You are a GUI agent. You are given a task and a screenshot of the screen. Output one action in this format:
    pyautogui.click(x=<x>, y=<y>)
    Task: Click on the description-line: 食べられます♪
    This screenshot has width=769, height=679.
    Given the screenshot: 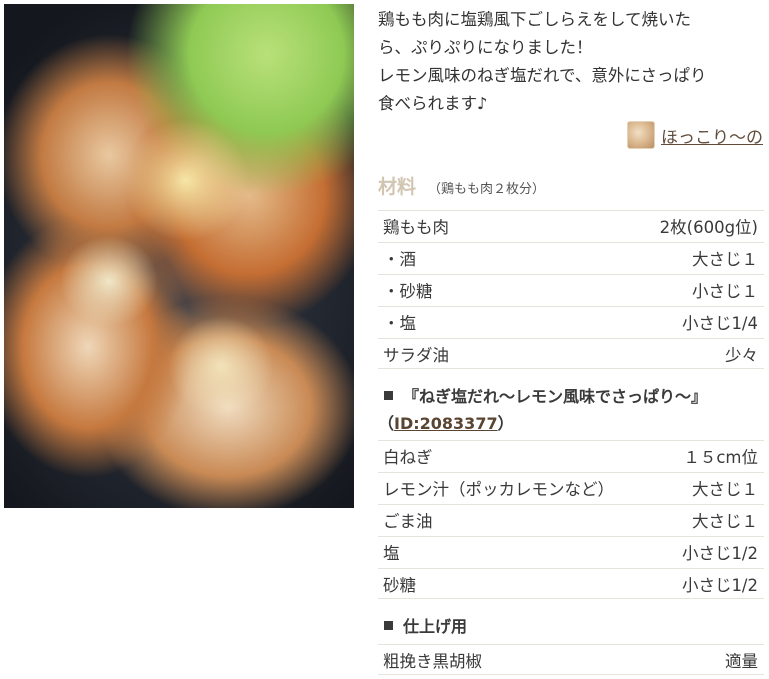 What is the action you would take?
    pyautogui.click(x=433, y=103)
    